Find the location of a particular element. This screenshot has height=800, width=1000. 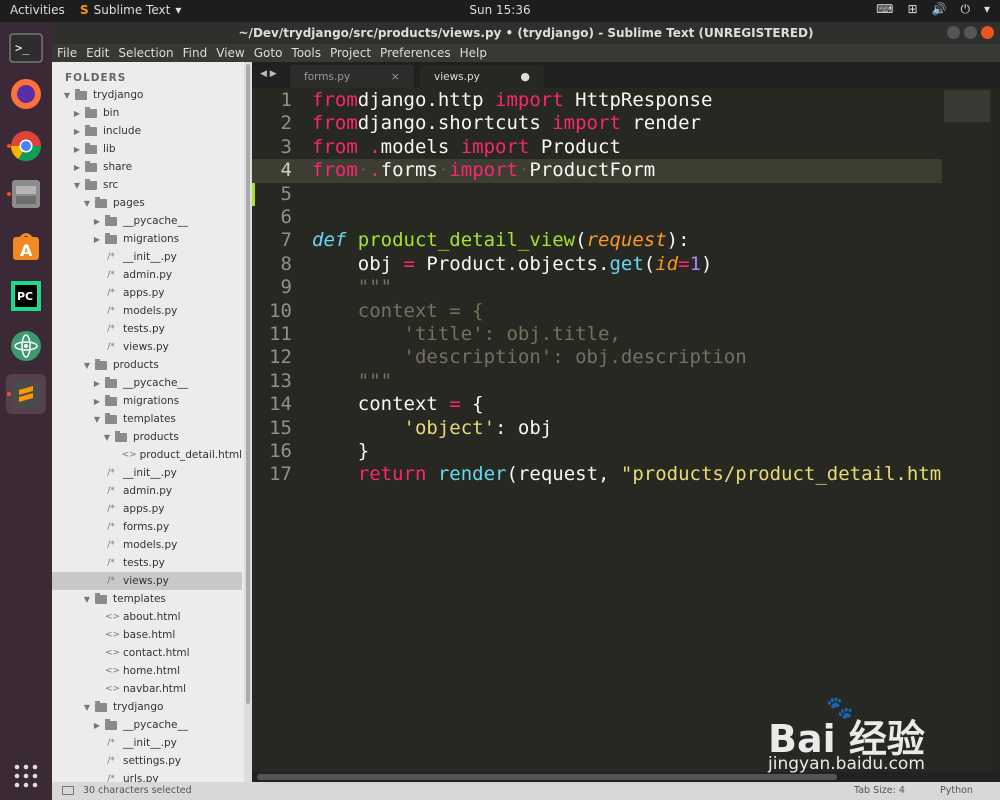

tab-views-py: views.py ● is located at coordinates (482, 76).